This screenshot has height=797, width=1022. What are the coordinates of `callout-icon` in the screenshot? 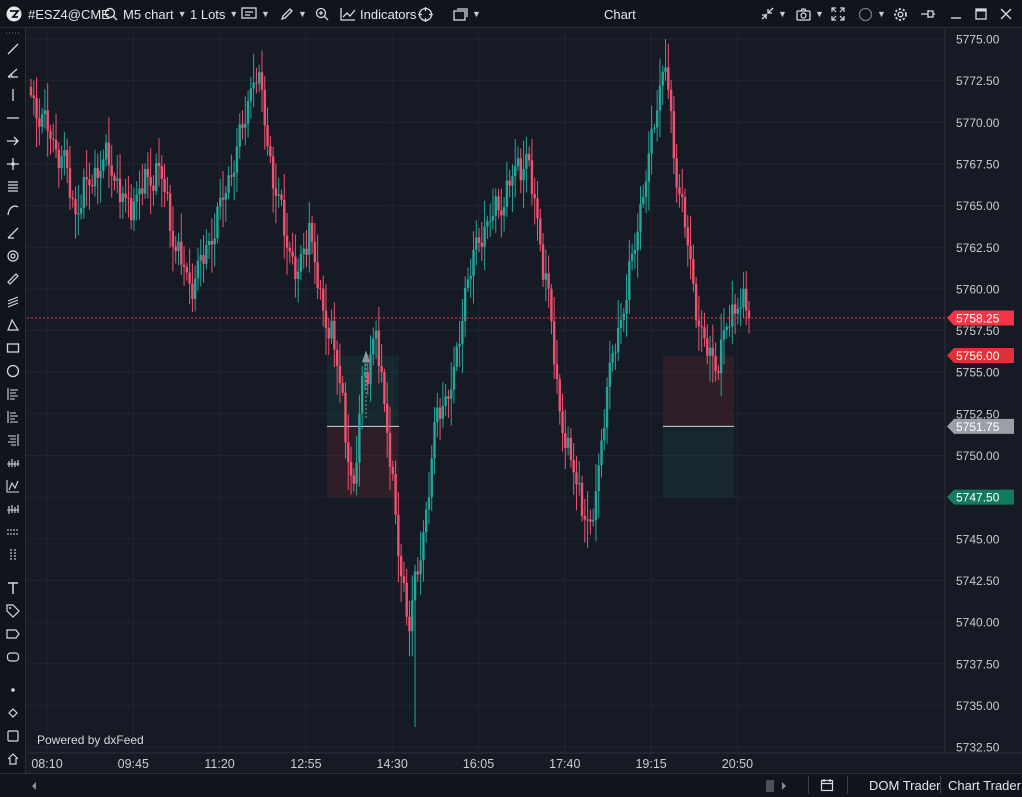 It's located at (13, 634).